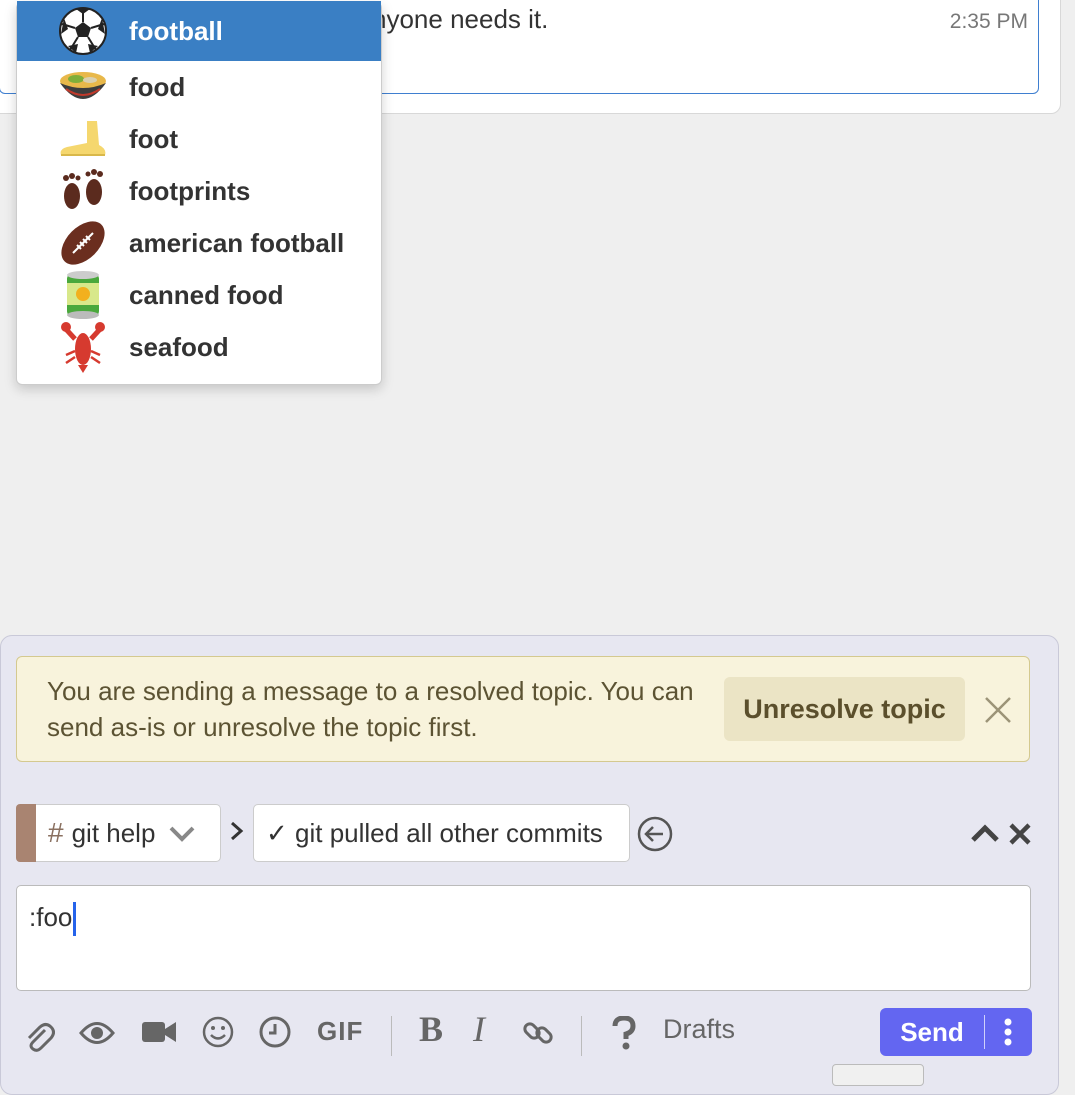 The height and width of the screenshot is (1095, 1075). Describe the element at coordinates (190, 190) in the screenshot. I see `typeahead-item-label: footprints` at that location.